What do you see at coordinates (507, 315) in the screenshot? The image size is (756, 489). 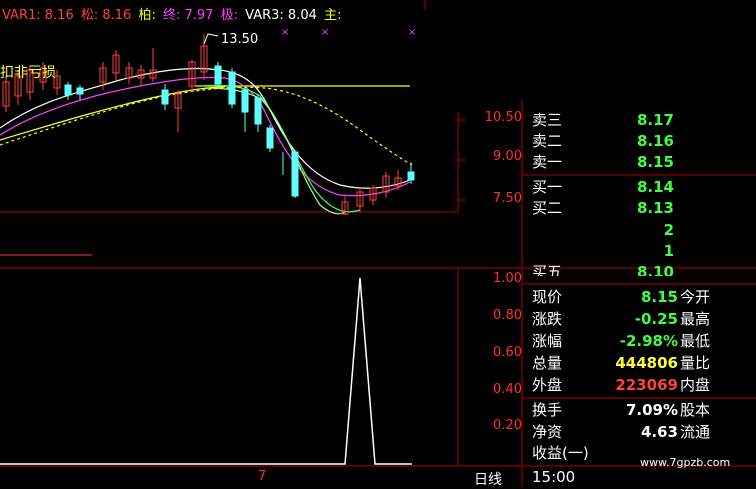 I see `indicator-axis-tick: 0.80` at bounding box center [507, 315].